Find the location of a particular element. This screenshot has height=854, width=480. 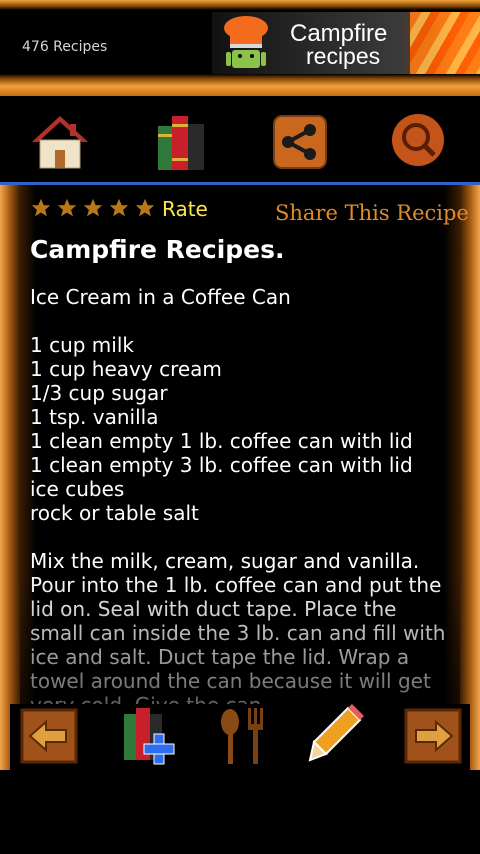

recipe-title: Campfire Recipes. is located at coordinates (157, 249).